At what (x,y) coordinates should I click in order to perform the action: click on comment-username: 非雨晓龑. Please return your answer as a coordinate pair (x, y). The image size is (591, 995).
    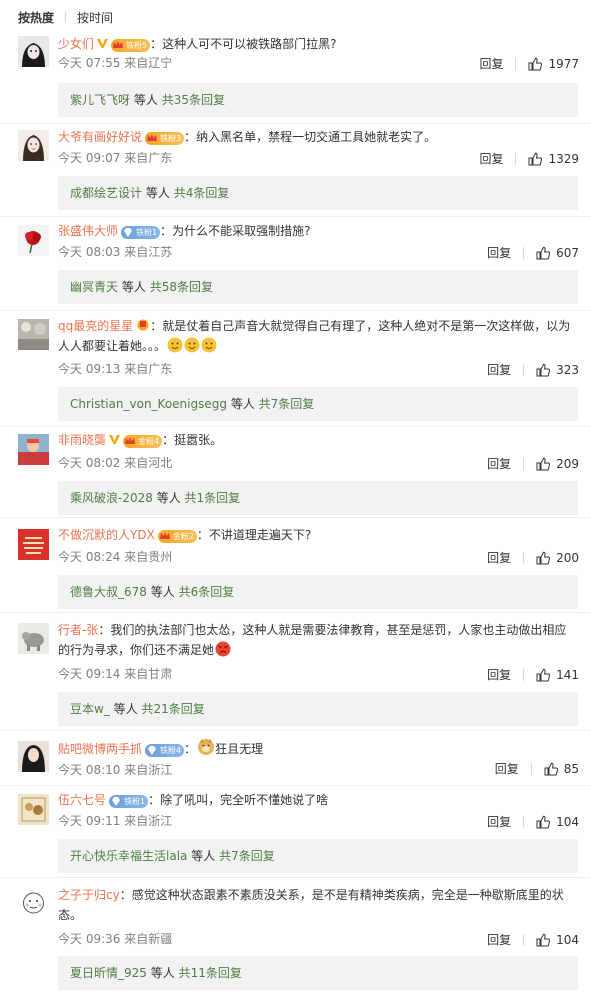
    Looking at the image, I should click on (82, 440).